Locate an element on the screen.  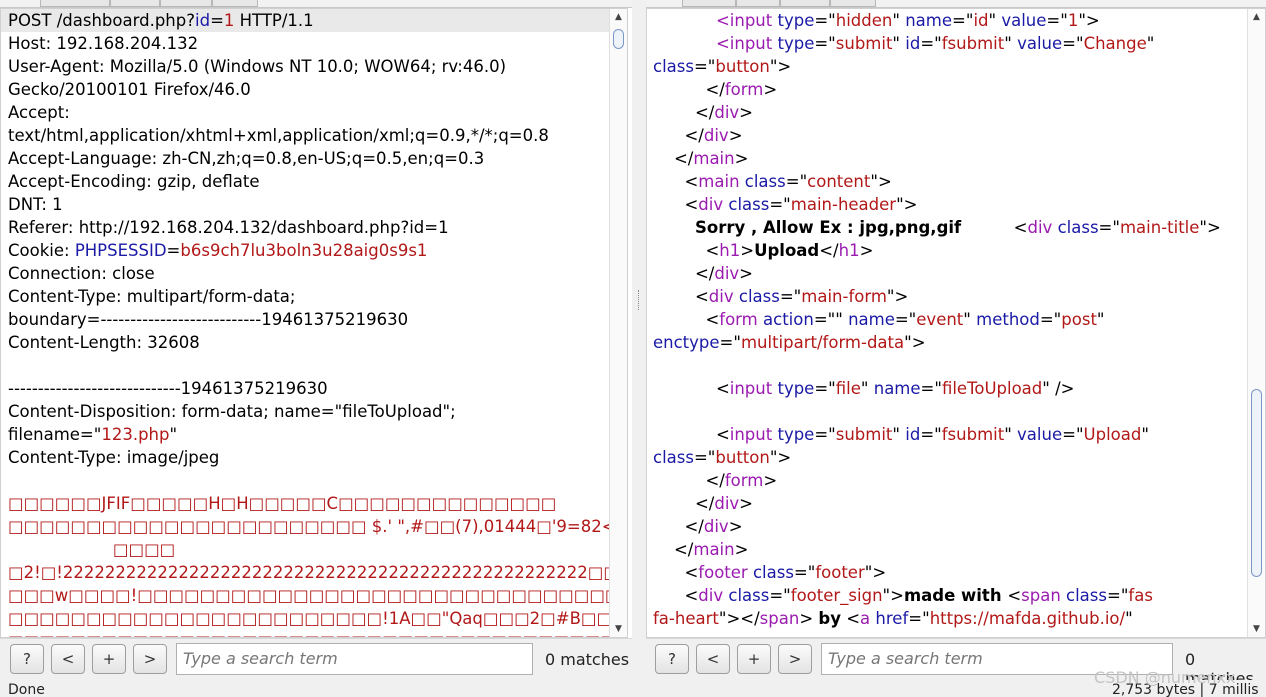
code-line: <div class="main-header"> is located at coordinates (947, 204).